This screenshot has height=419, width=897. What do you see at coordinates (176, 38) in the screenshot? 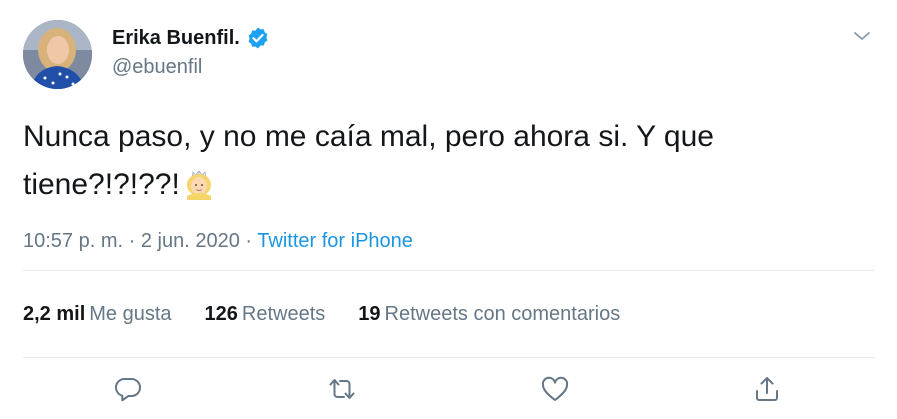
I see `author-display-name: Erika Buenfil.` at bounding box center [176, 38].